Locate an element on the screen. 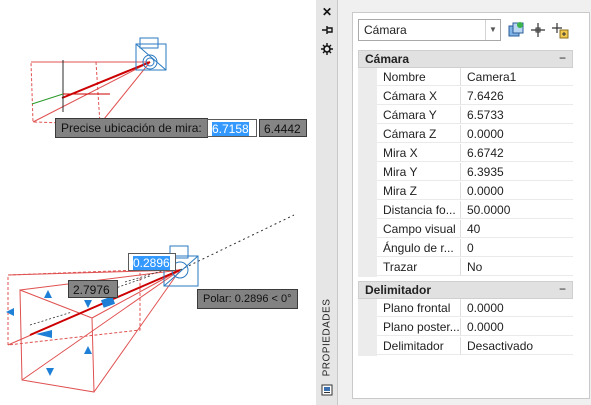  property-label: Campo visual is located at coordinates (419, 229).